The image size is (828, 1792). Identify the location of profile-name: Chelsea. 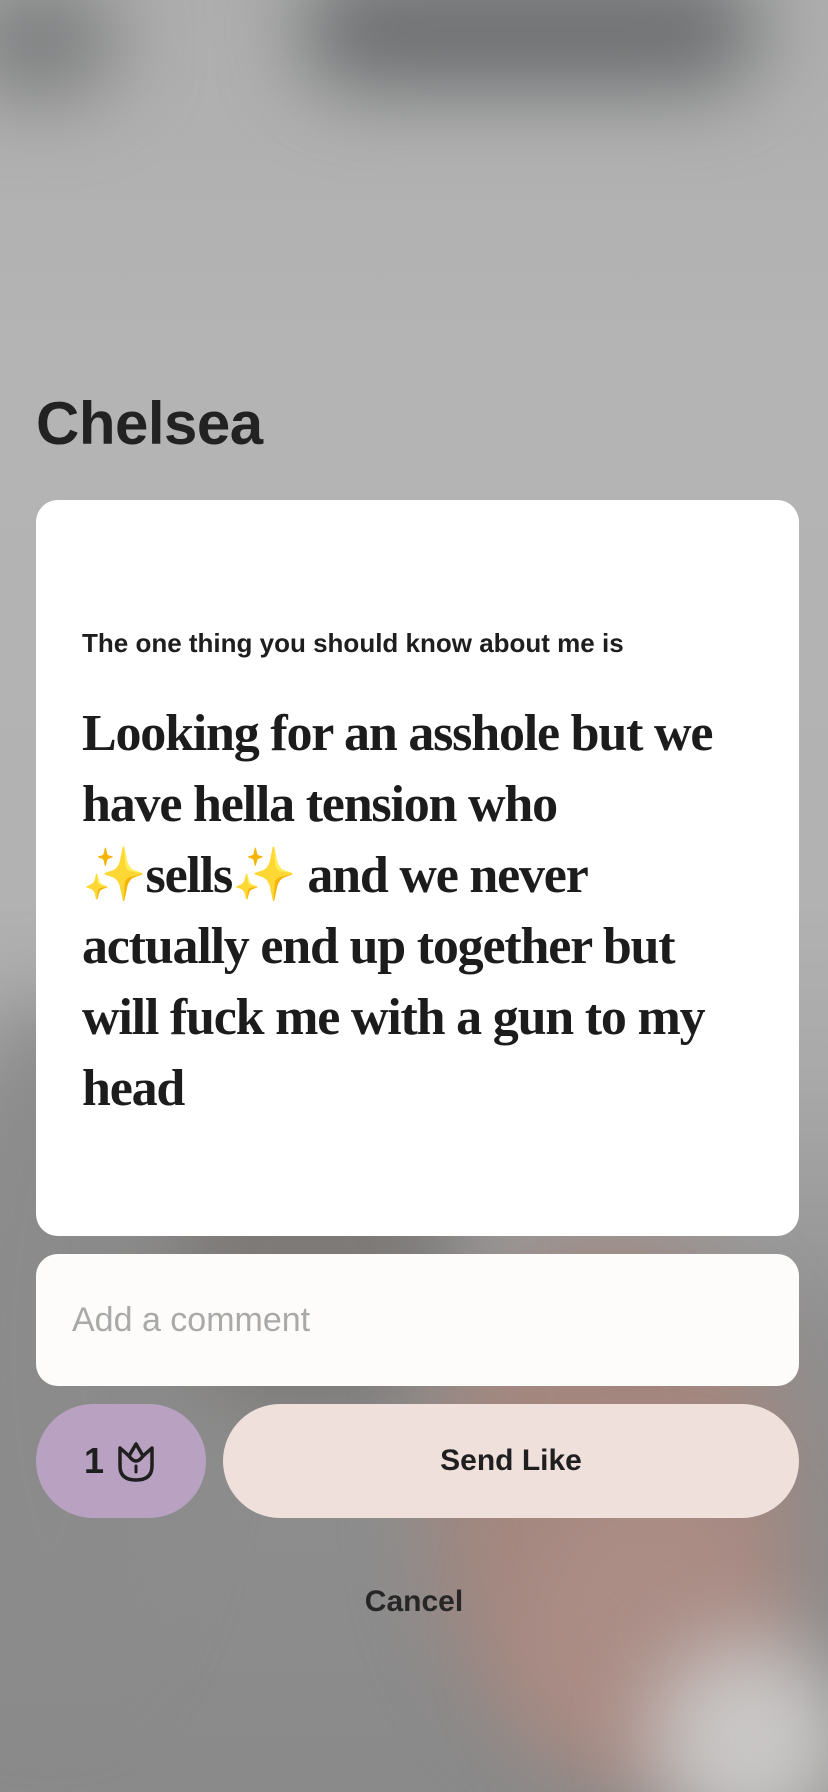
(149, 423).